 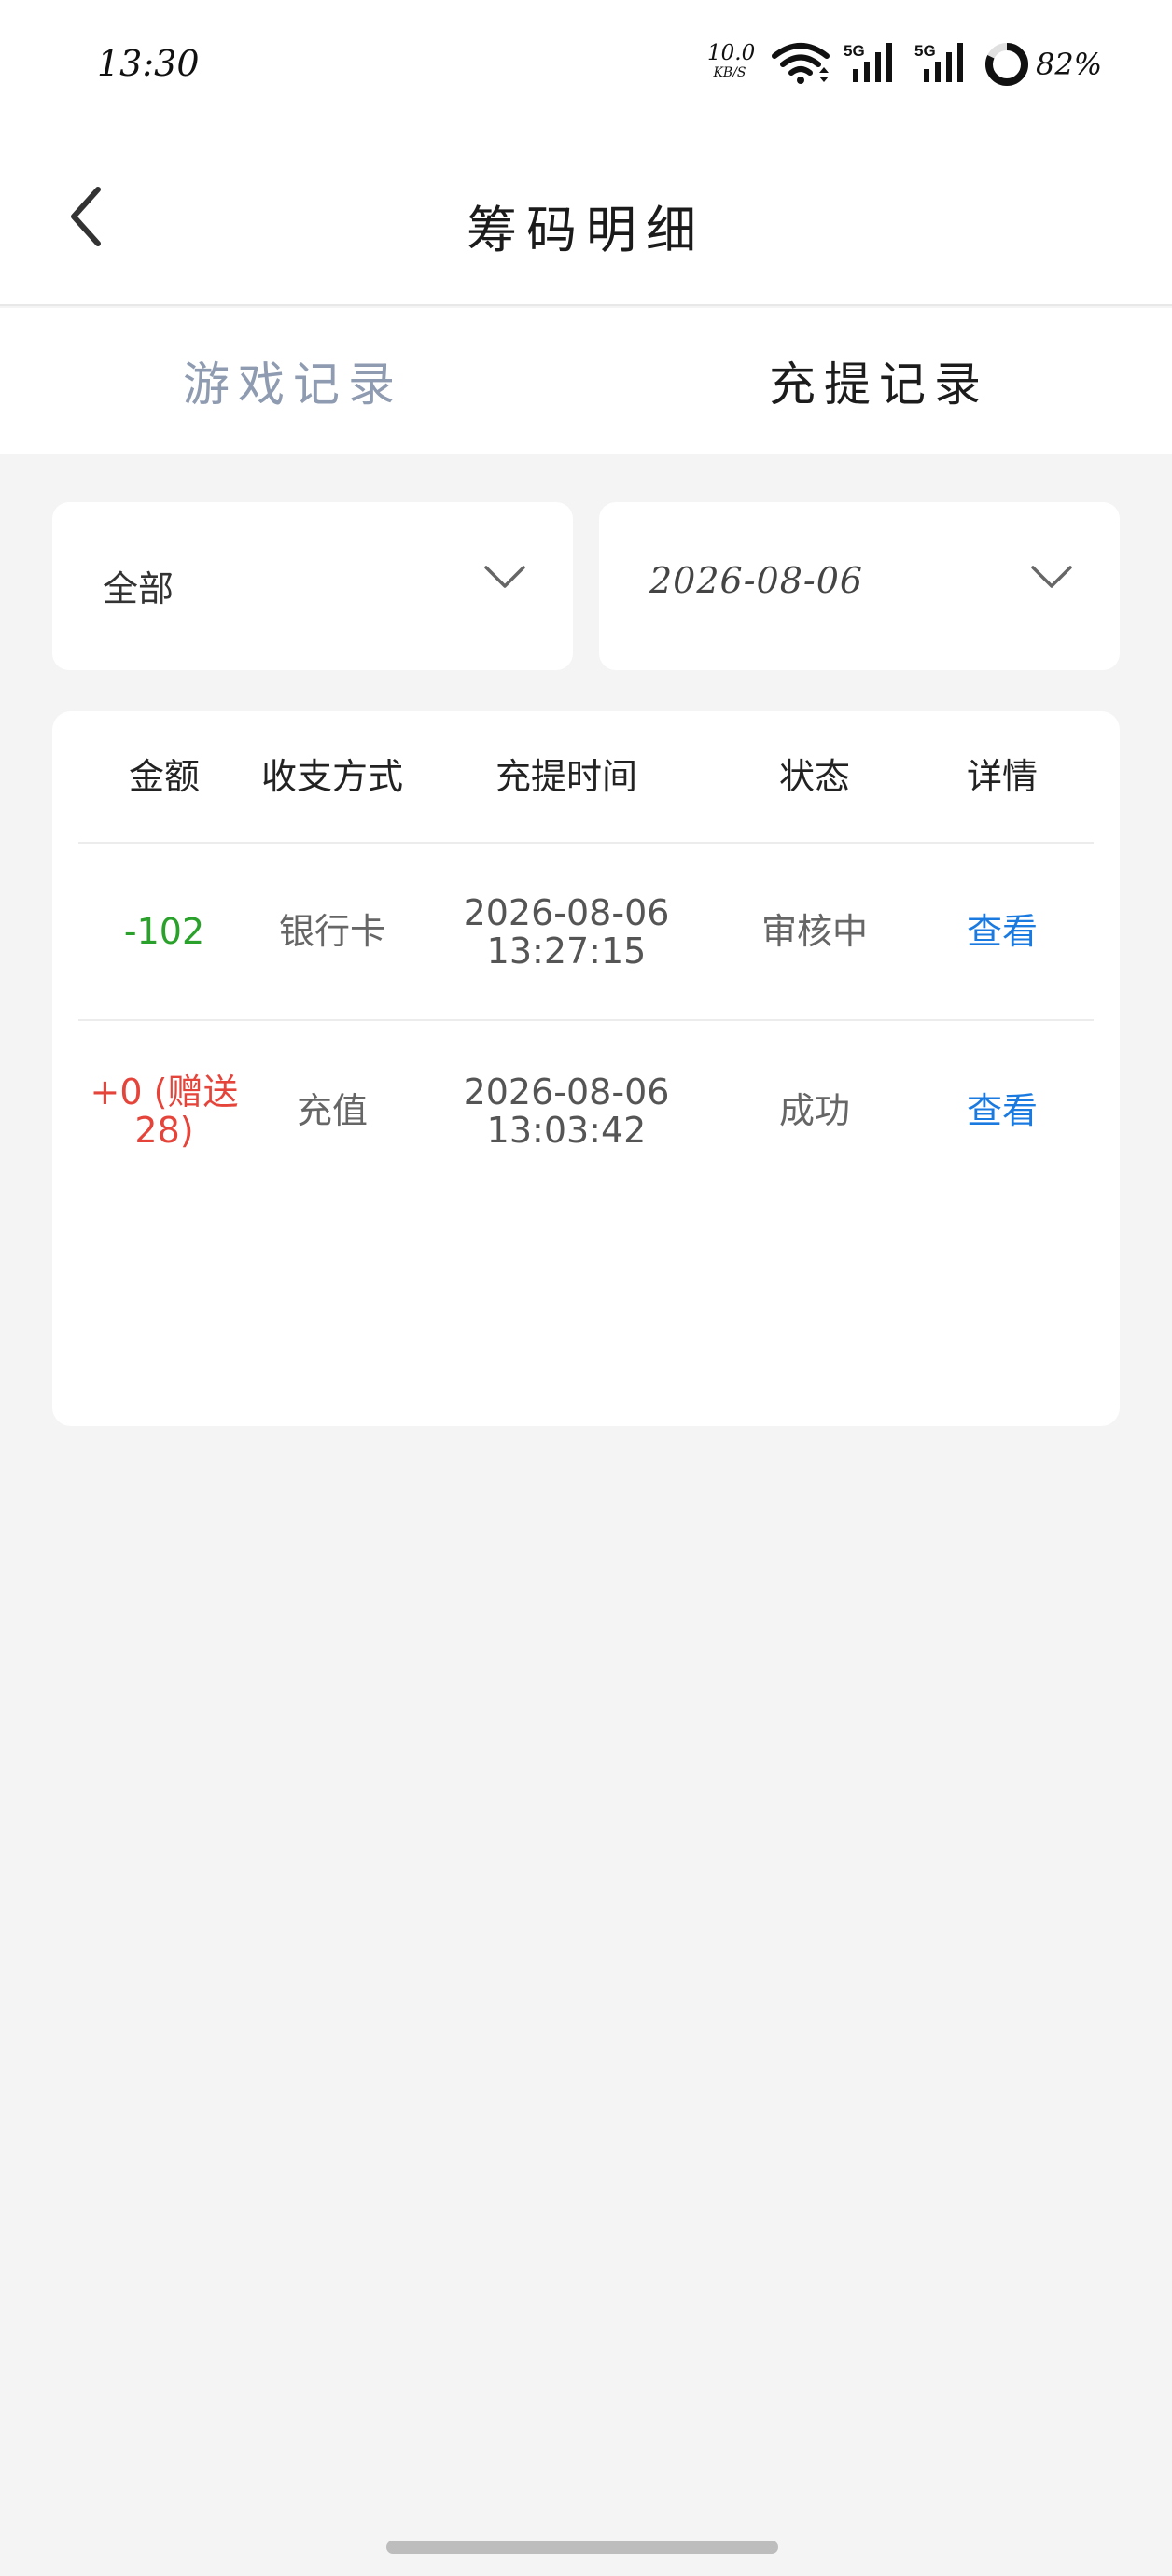 I want to click on date-filter-value: 2026-08-06, so click(x=756, y=580).